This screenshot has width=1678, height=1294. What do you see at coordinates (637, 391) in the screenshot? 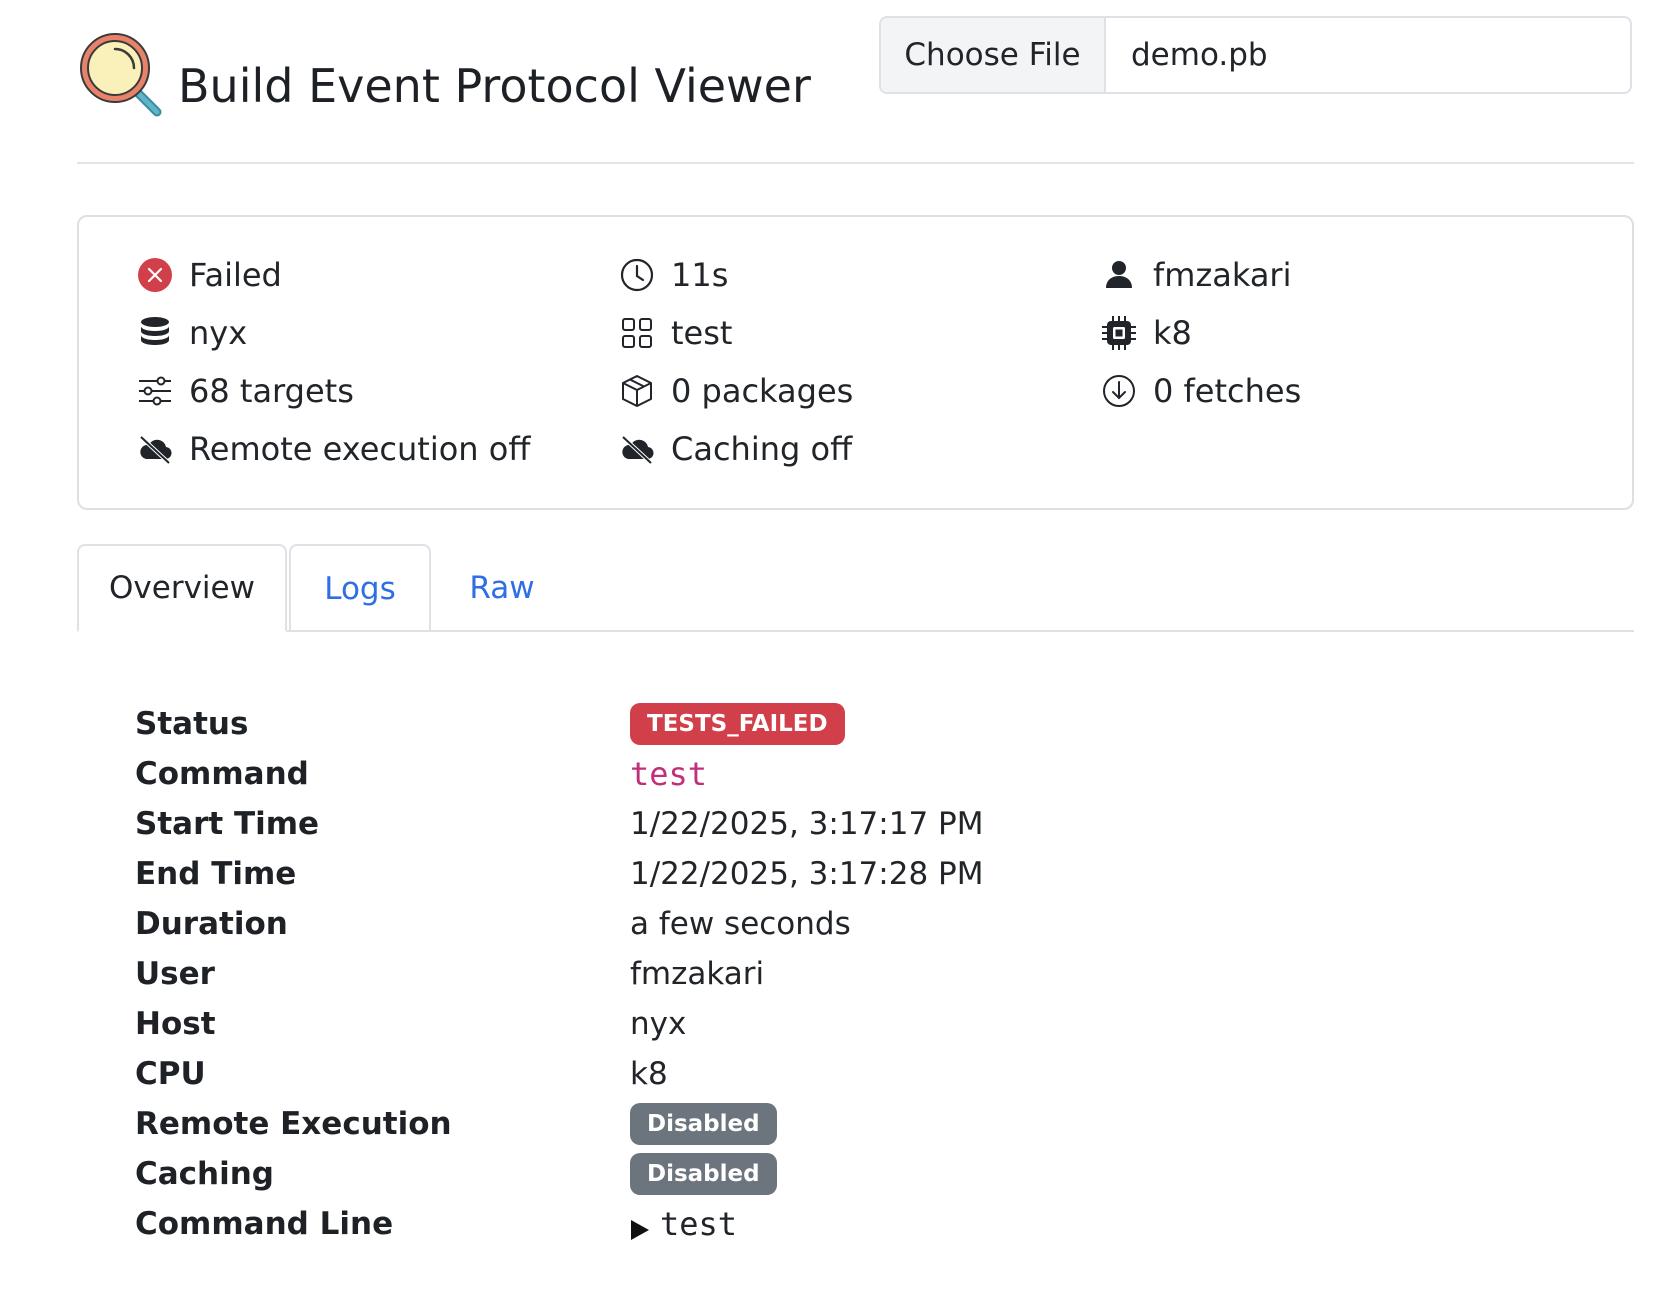
I see `box-icon` at bounding box center [637, 391].